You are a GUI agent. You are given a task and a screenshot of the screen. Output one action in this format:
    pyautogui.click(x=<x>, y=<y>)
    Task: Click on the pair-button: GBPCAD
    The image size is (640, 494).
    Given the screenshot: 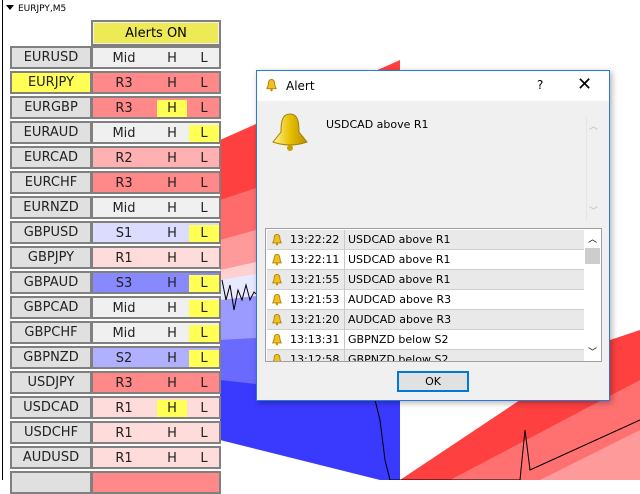 What is the action you would take?
    pyautogui.click(x=51, y=307)
    